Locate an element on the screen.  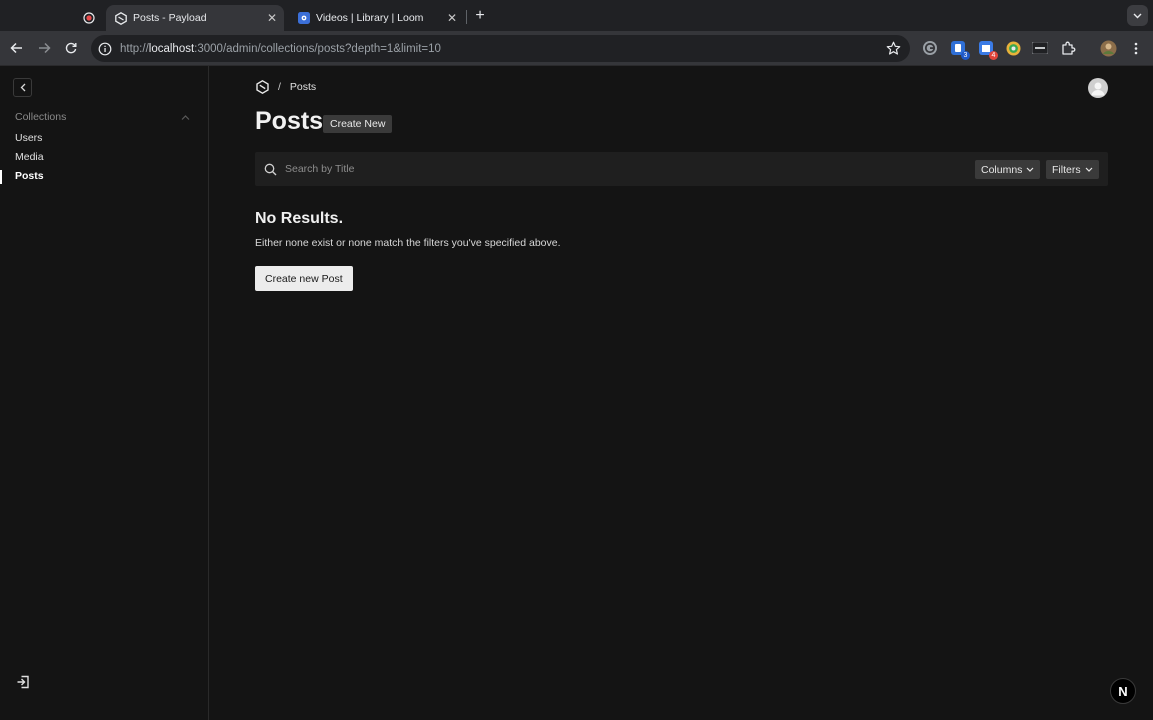
filters-button: Filters is located at coordinates (1072, 169).